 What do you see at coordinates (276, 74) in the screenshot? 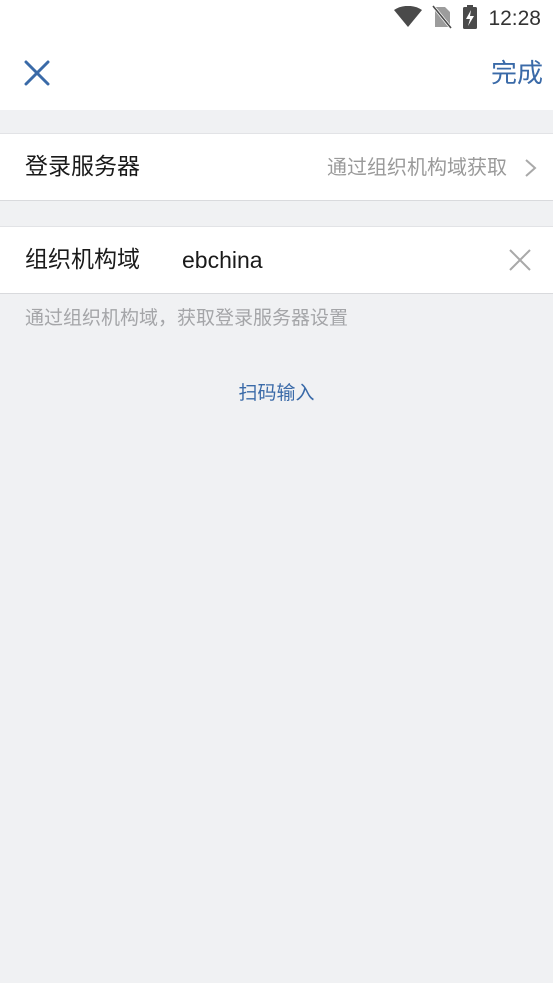
I see `nav-bar: 完成` at bounding box center [276, 74].